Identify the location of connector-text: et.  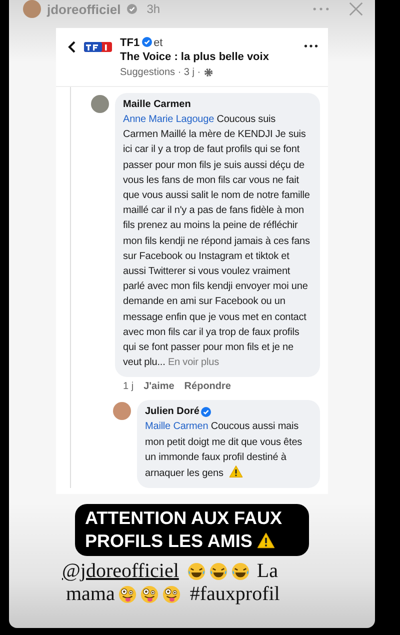
(158, 43).